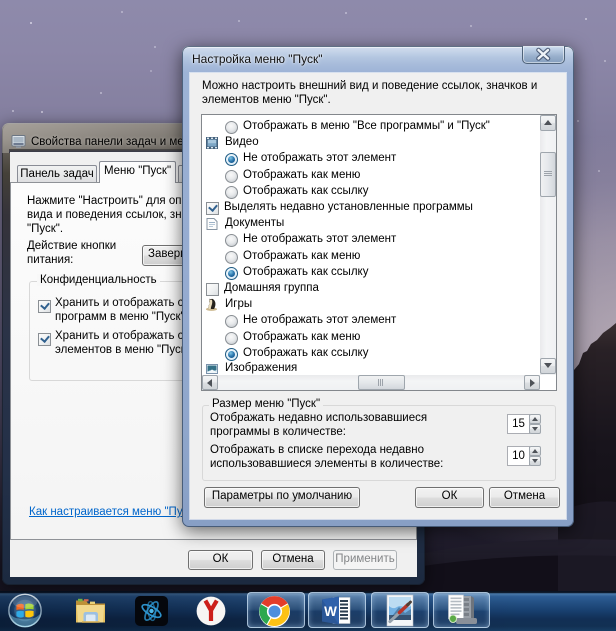  I want to click on svg-text: W, so click(330, 611).